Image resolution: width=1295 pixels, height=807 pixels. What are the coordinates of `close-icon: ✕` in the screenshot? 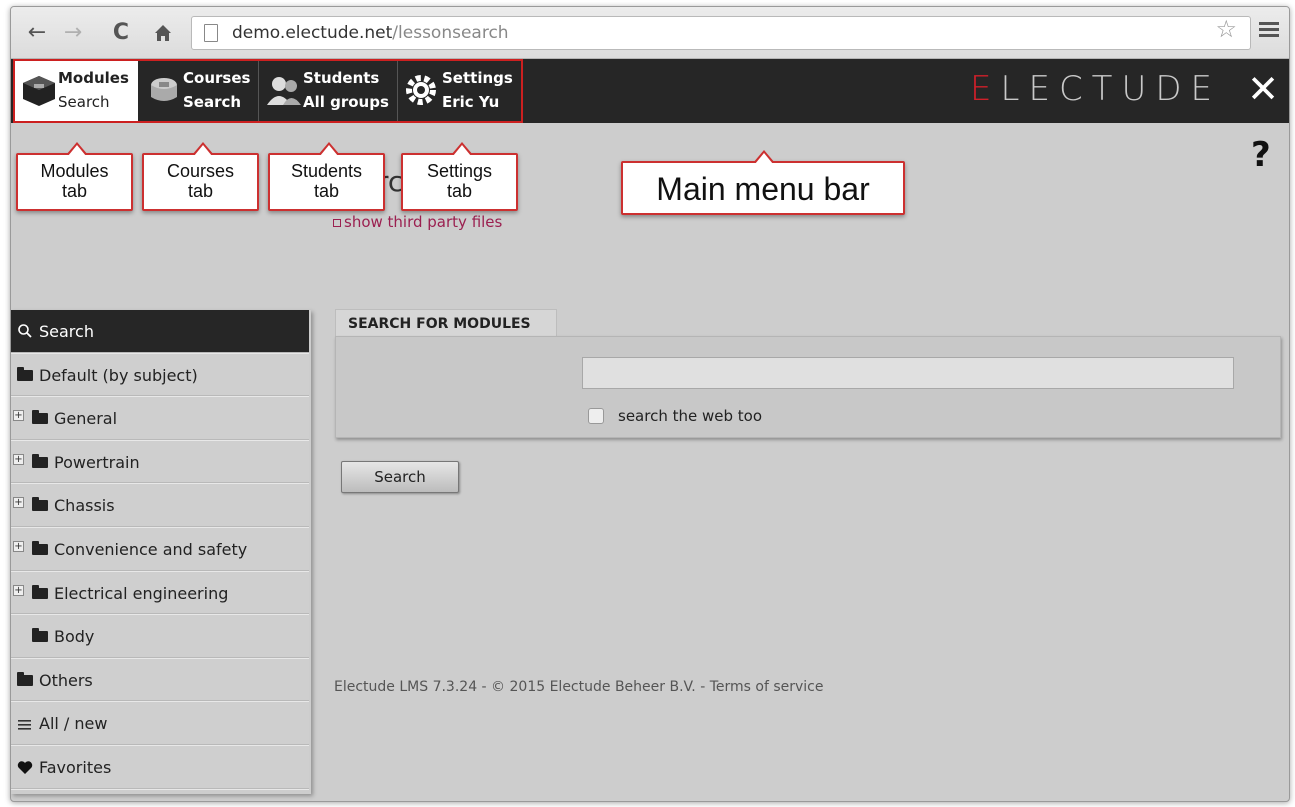 It's located at (1263, 89).